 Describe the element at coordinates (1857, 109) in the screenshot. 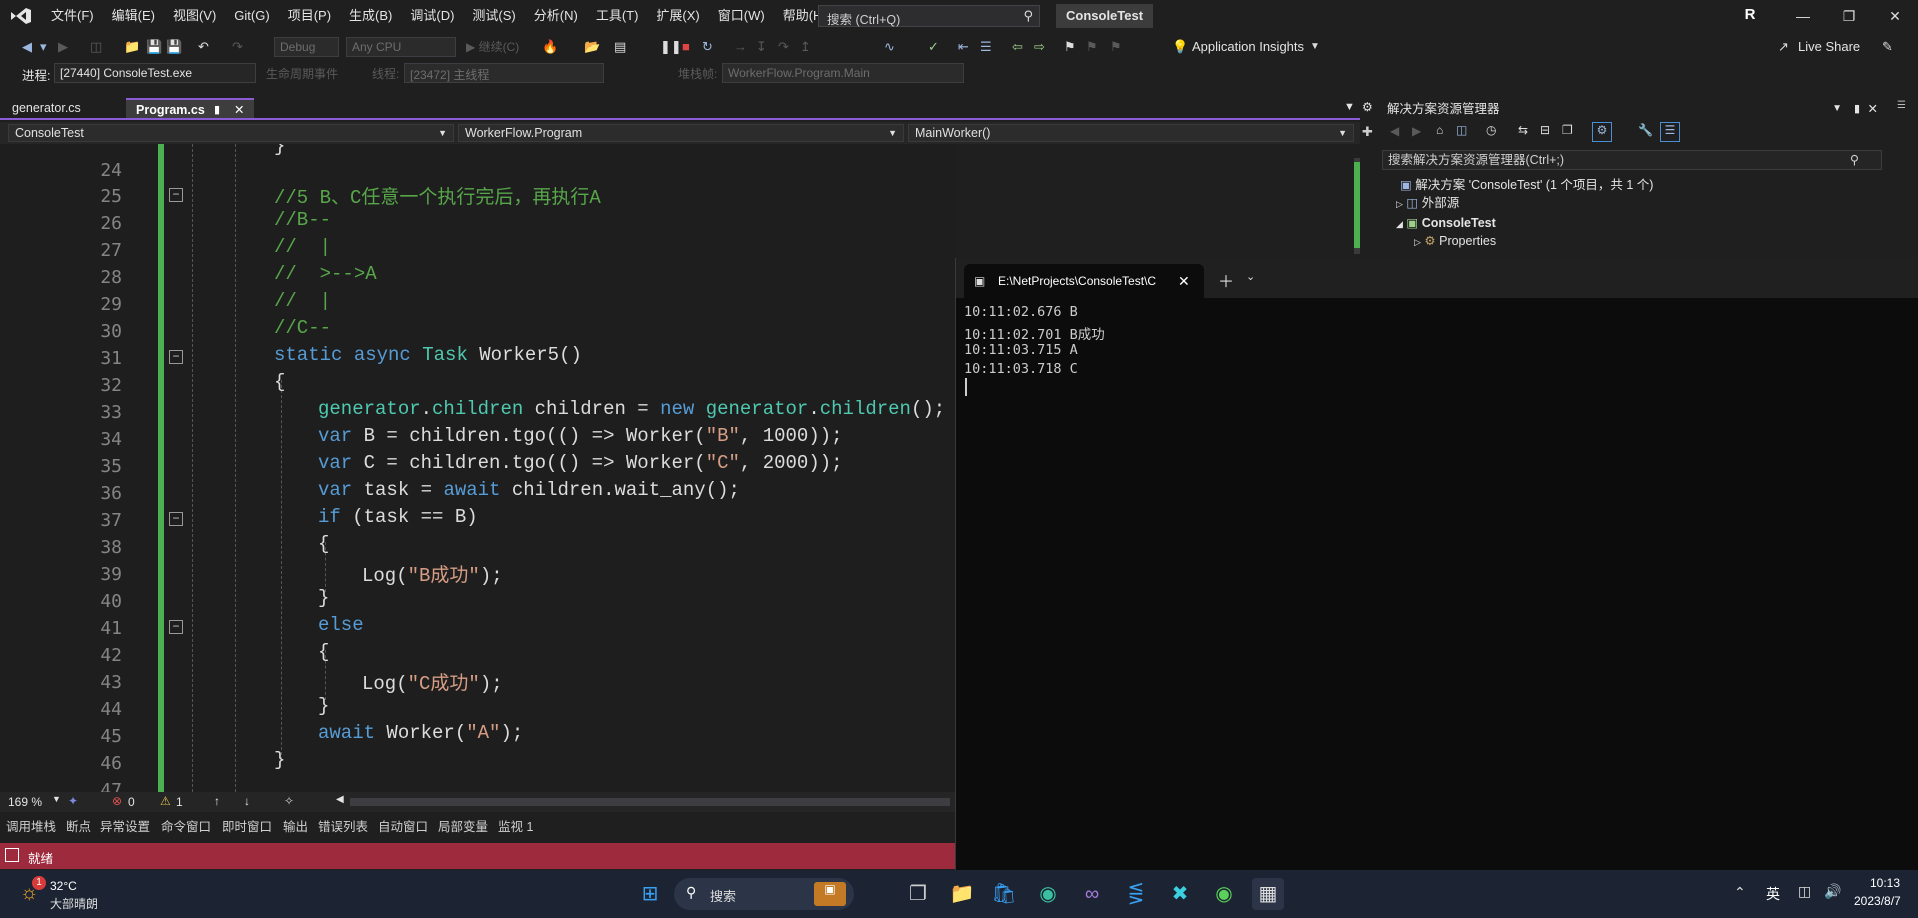

I see `pin-panel-icon: ▮` at that location.